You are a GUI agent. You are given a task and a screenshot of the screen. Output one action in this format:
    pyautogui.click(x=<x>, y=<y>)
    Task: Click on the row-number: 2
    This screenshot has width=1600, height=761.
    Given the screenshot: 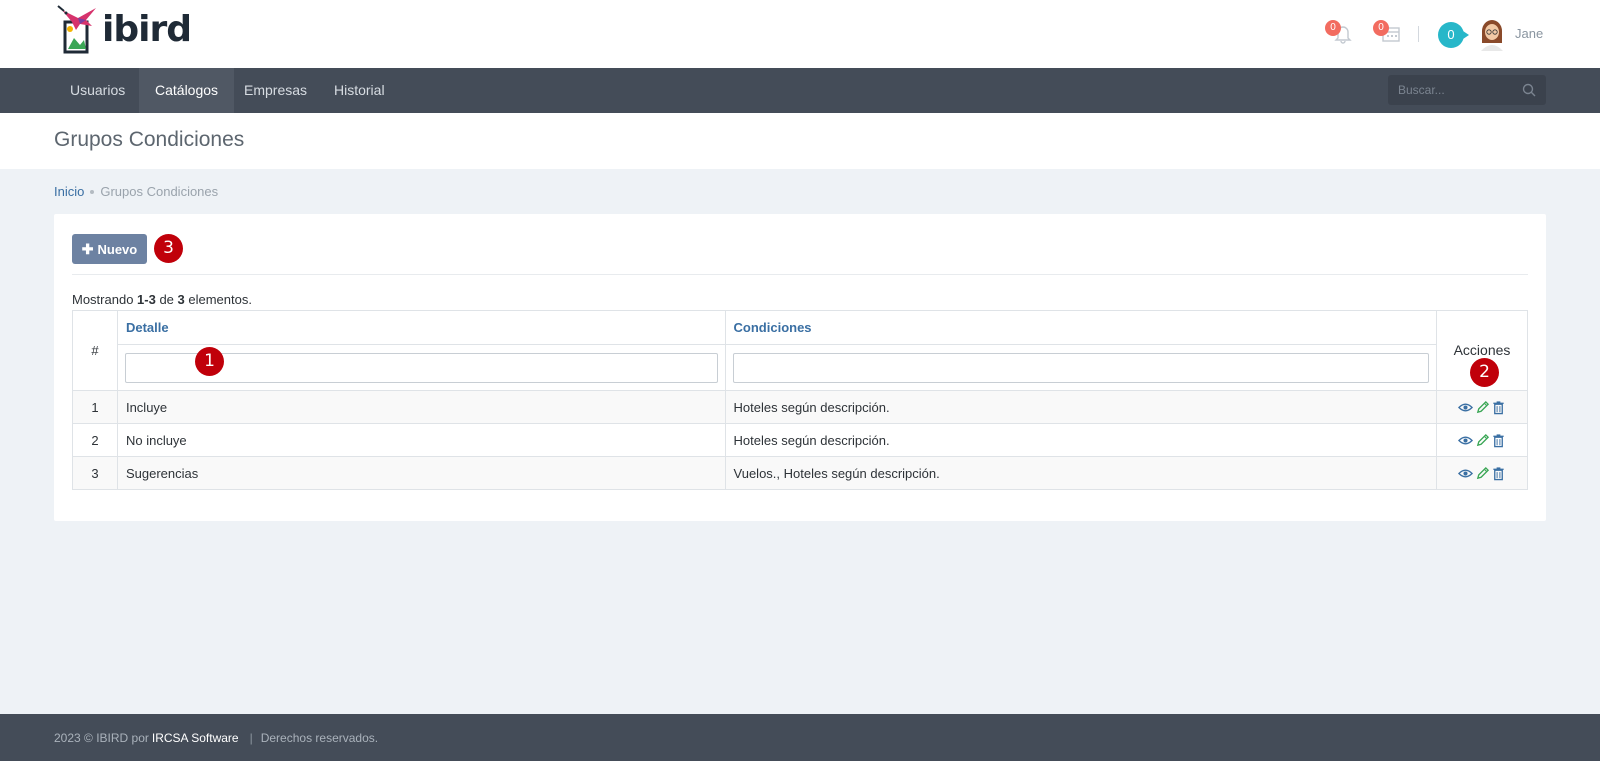 What is the action you would take?
    pyautogui.click(x=95, y=440)
    